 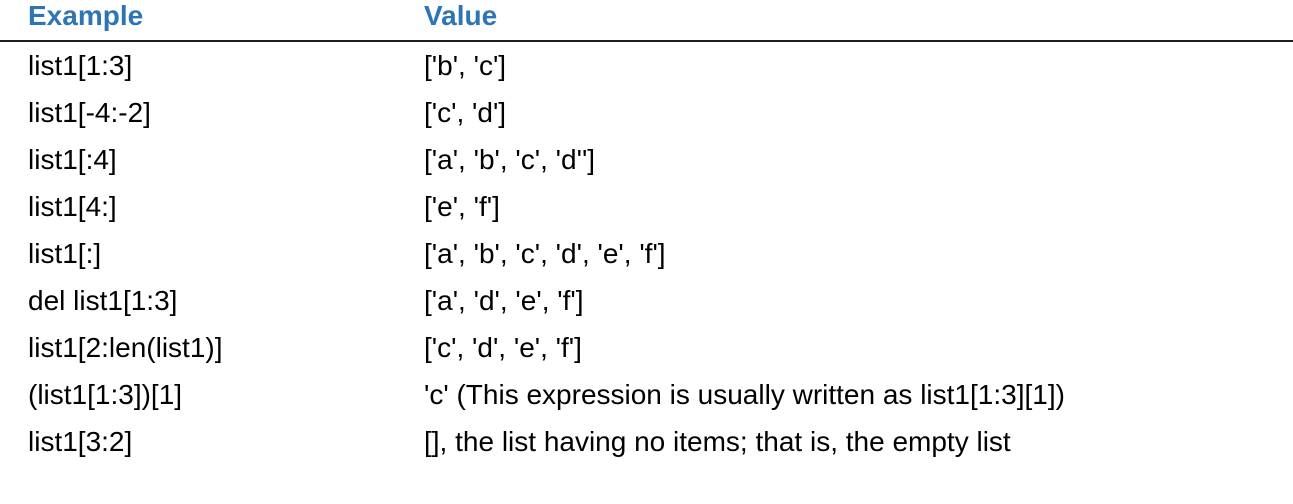 What do you see at coordinates (103, 300) in the screenshot?
I see `example-cell: del list1[1:3]` at bounding box center [103, 300].